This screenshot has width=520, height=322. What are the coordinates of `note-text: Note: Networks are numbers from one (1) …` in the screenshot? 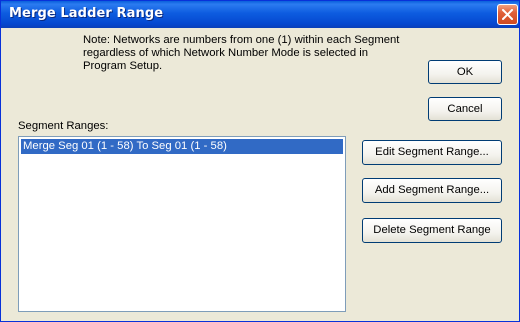 It's located at (241, 53).